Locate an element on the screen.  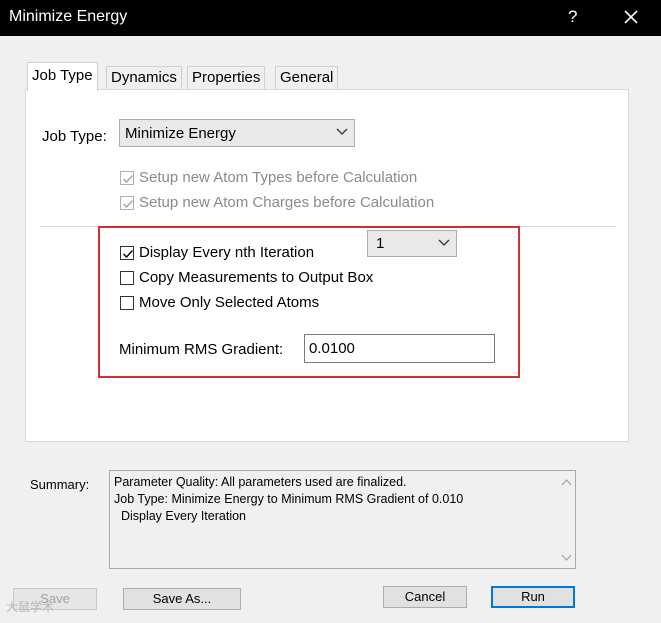
display-nth-label: Display Every nth Iteration is located at coordinates (227, 252).